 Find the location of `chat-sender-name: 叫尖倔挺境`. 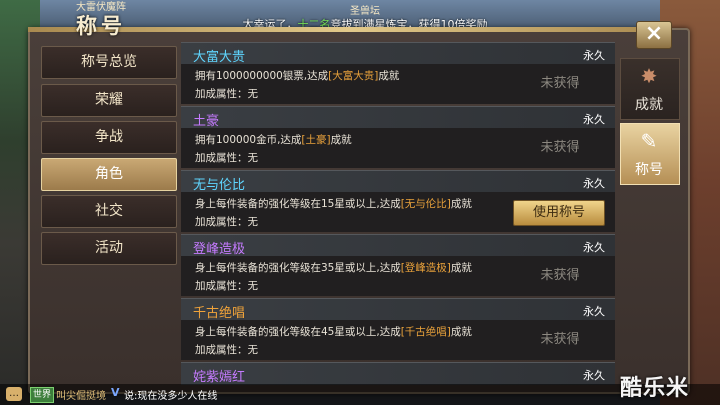

chat-sender-name: 叫尖倔挺境 is located at coordinates (81, 394).